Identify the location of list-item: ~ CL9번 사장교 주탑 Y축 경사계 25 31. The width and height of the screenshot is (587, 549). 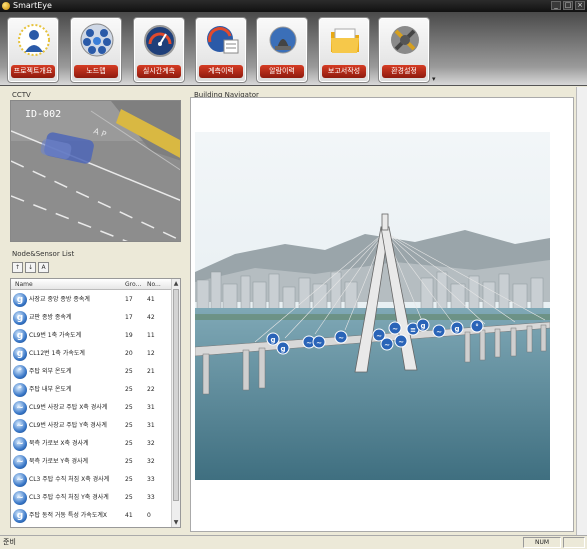
(91, 426).